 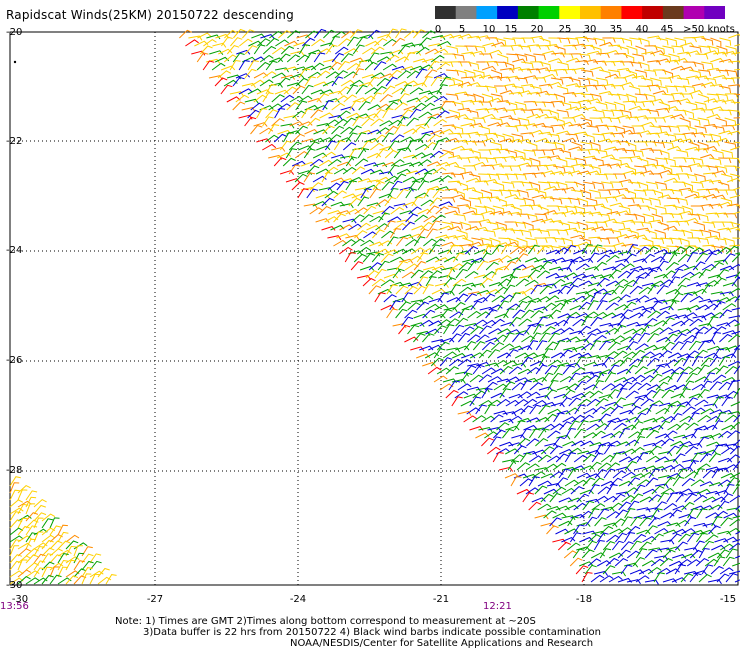 What do you see at coordinates (616, 29) in the screenshot?
I see `legend-label-35: 35` at bounding box center [616, 29].